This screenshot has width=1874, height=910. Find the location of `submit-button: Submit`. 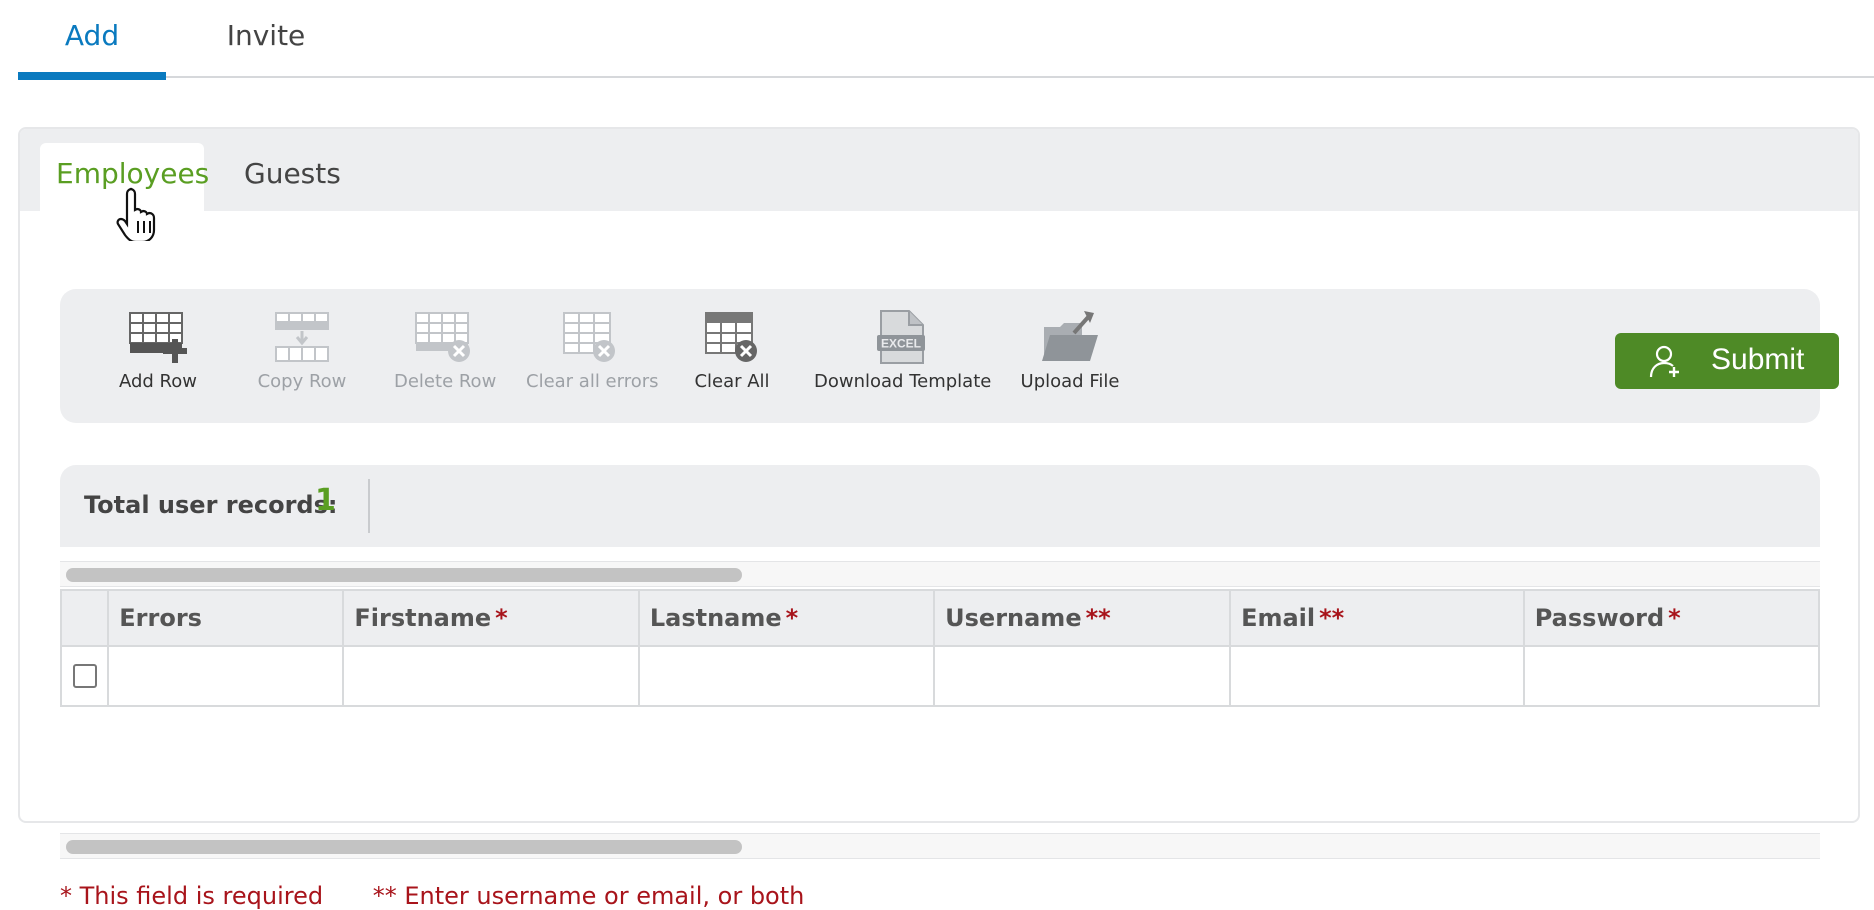

submit-button: Submit is located at coordinates (1727, 361).